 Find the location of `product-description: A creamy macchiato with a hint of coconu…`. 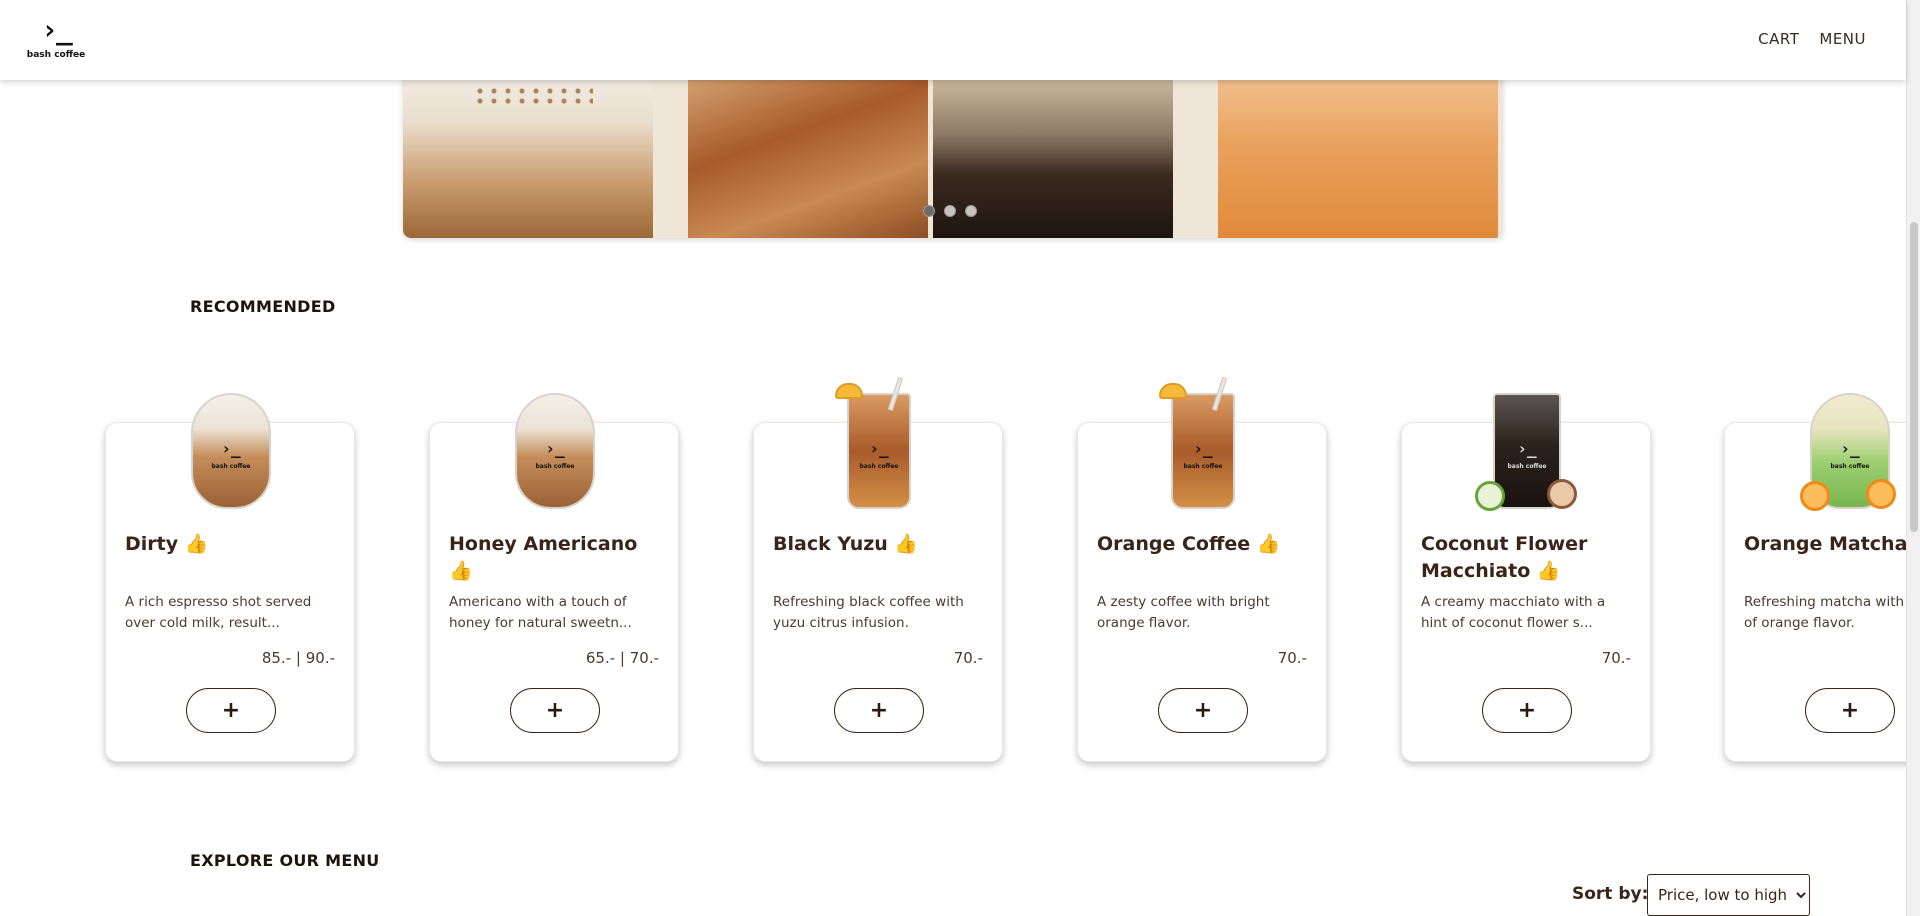

product-description: A creamy macchiato with a hint of coconu… is located at coordinates (1513, 612).